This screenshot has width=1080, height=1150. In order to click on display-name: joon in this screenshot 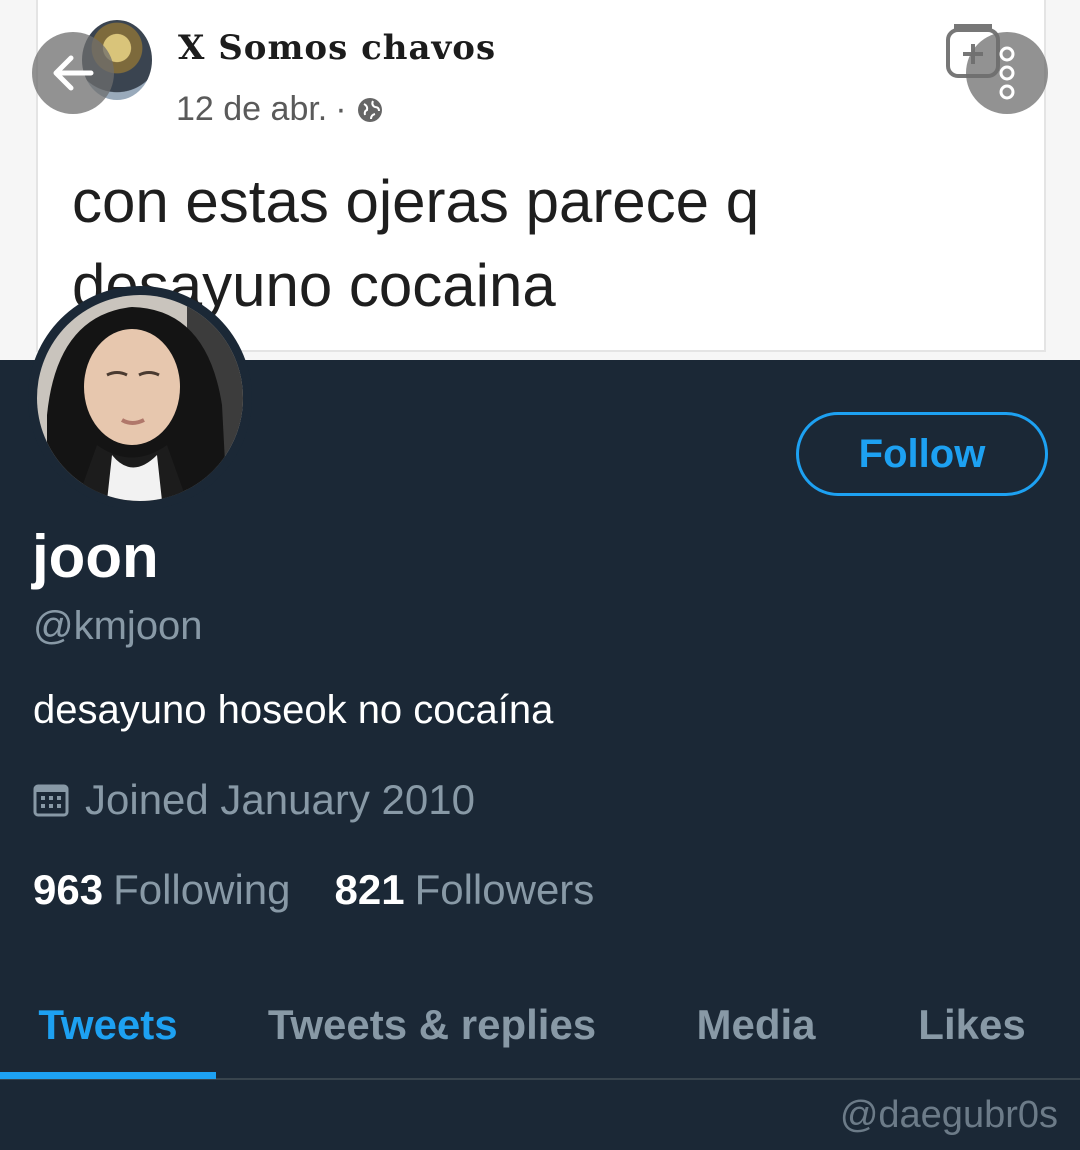, I will do `click(95, 556)`.